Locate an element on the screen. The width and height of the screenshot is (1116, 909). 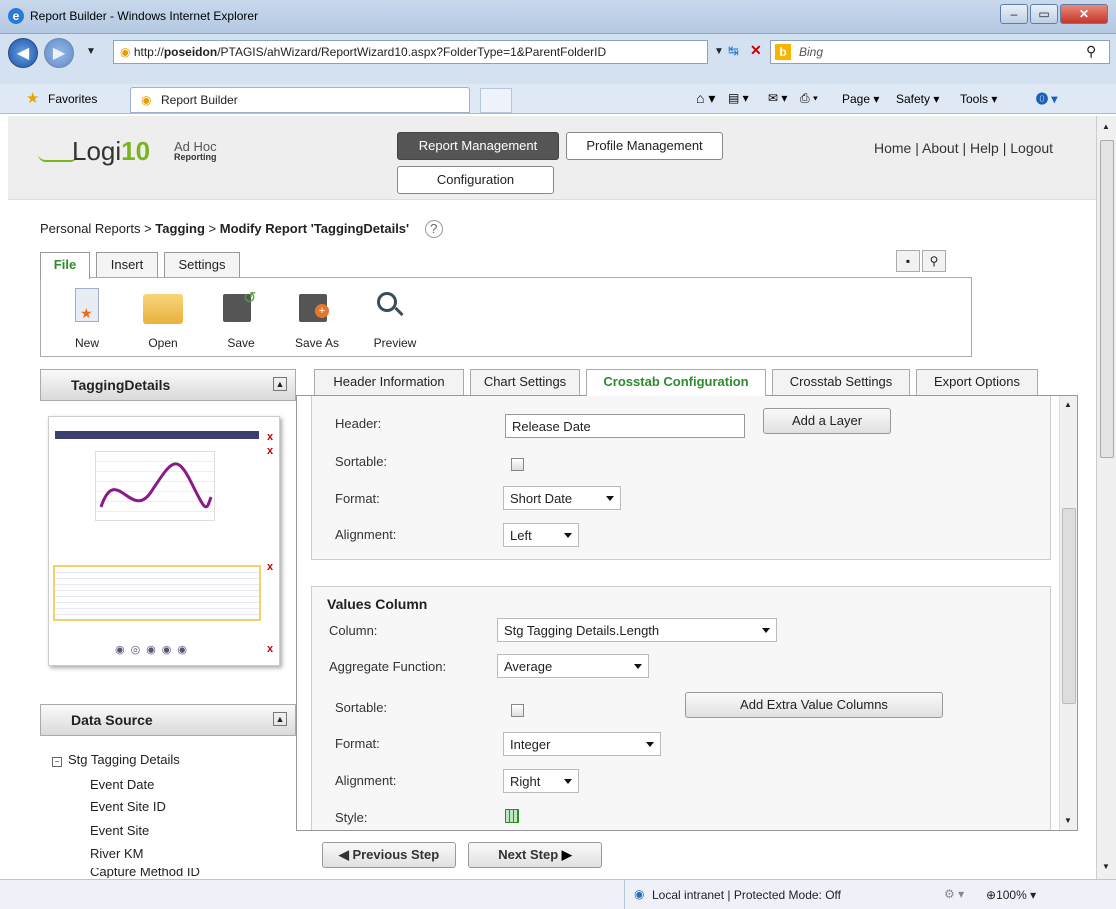
values-alignment-select: Right is located at coordinates (541, 781).